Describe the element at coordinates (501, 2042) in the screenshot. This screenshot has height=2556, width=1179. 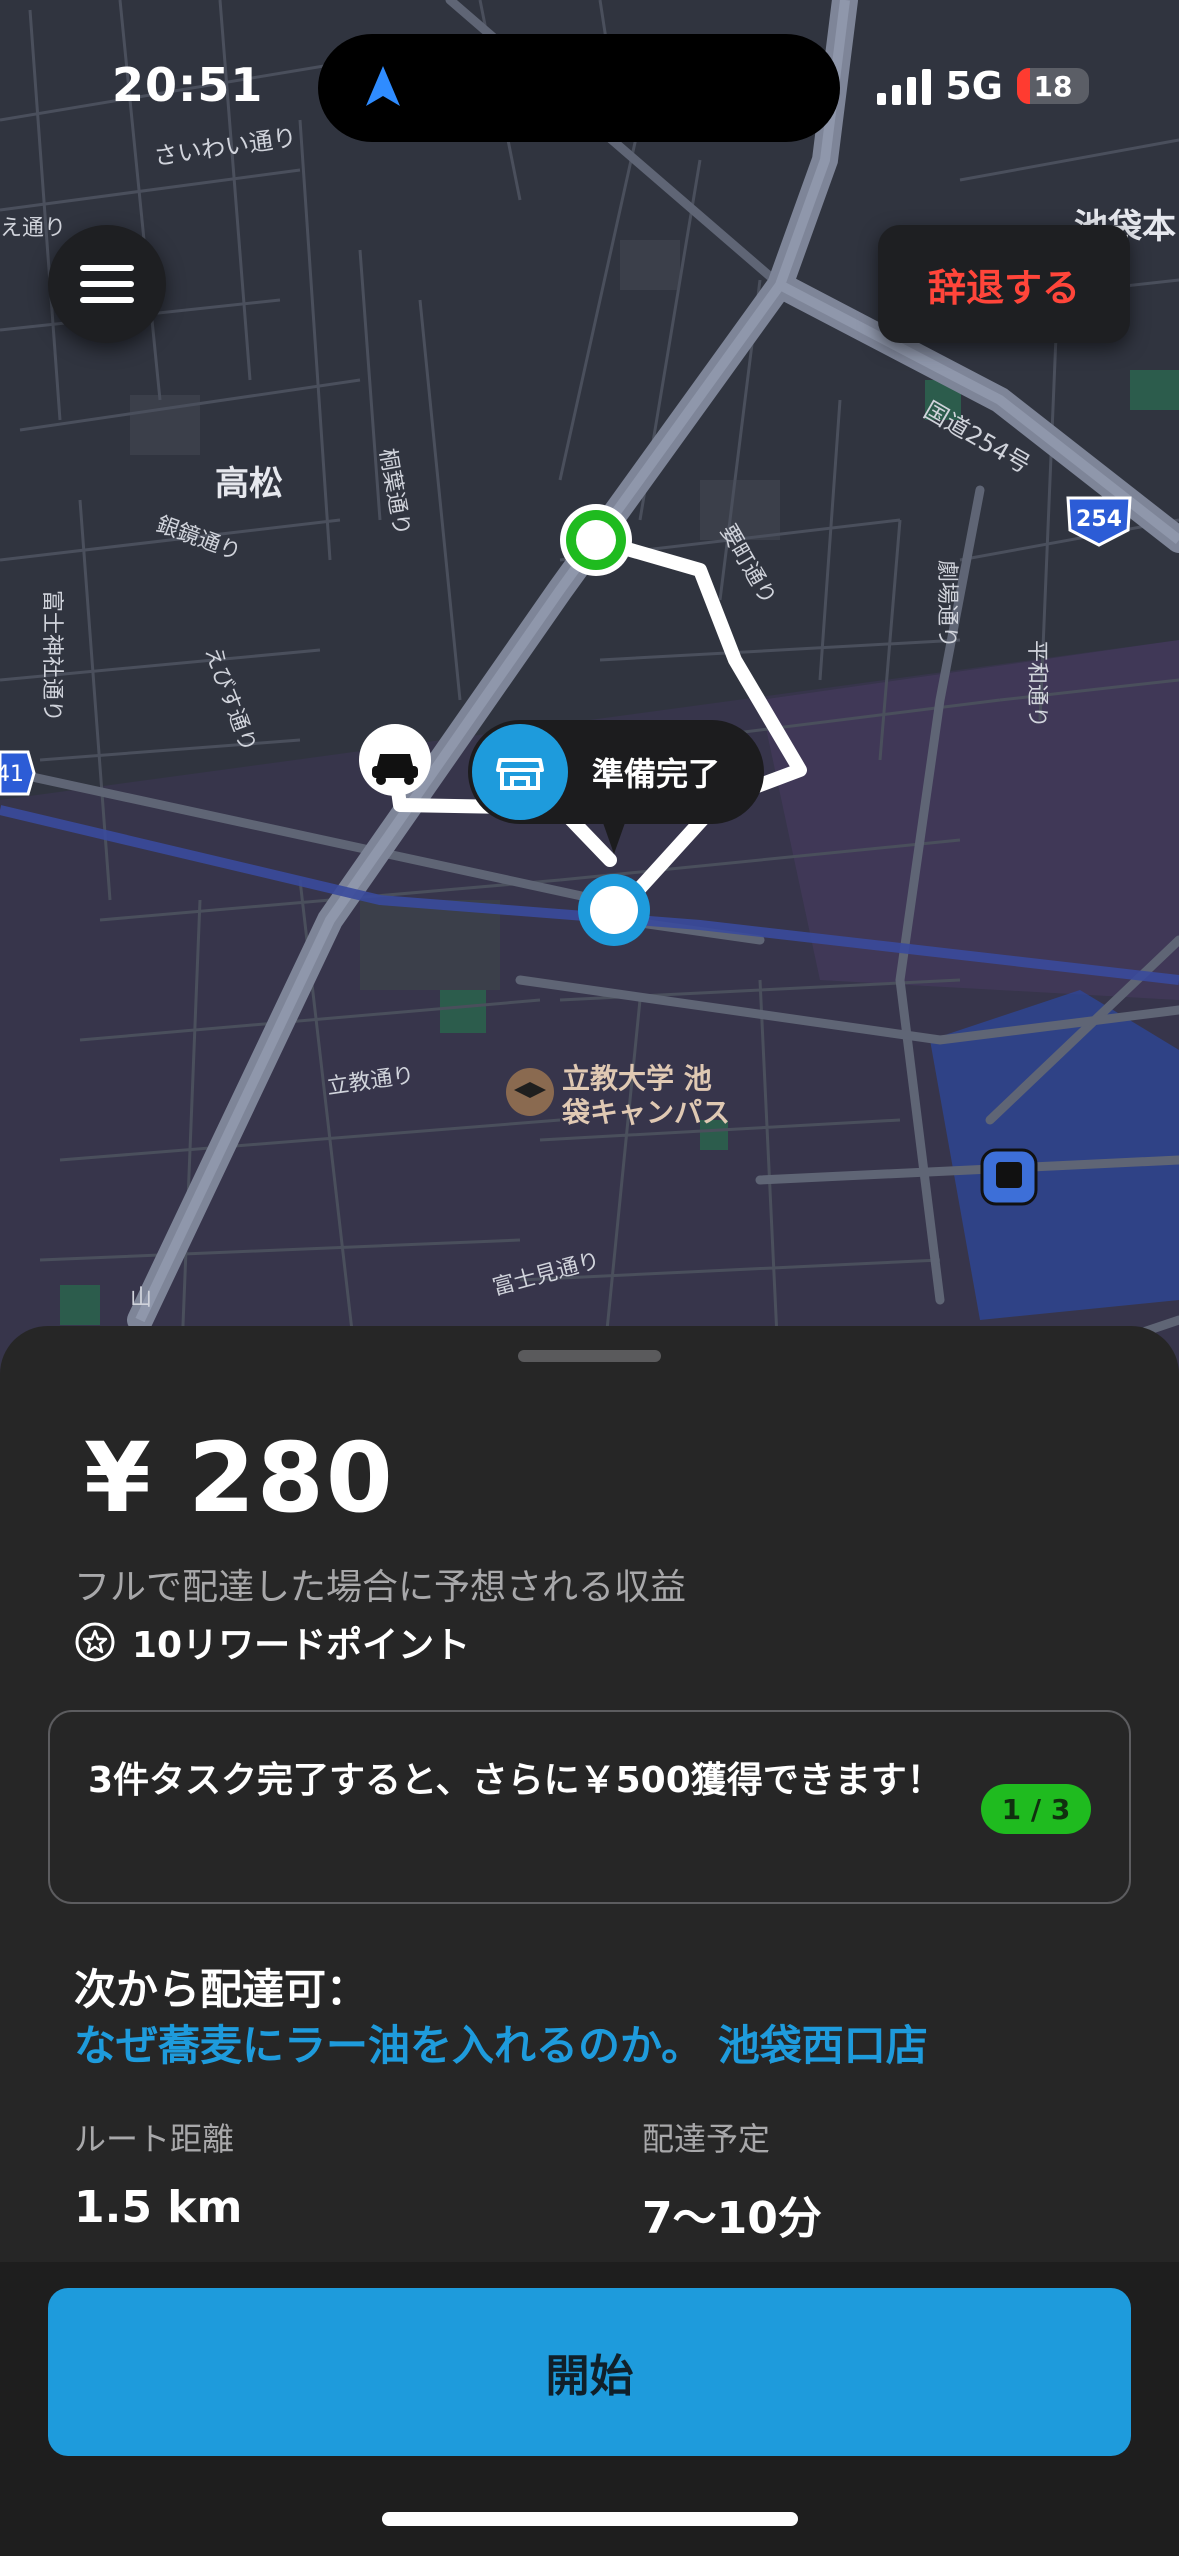
I see `pickup-store-name: なぜ蕎麦にラー油を入れるのか。 池袋西口店` at that location.